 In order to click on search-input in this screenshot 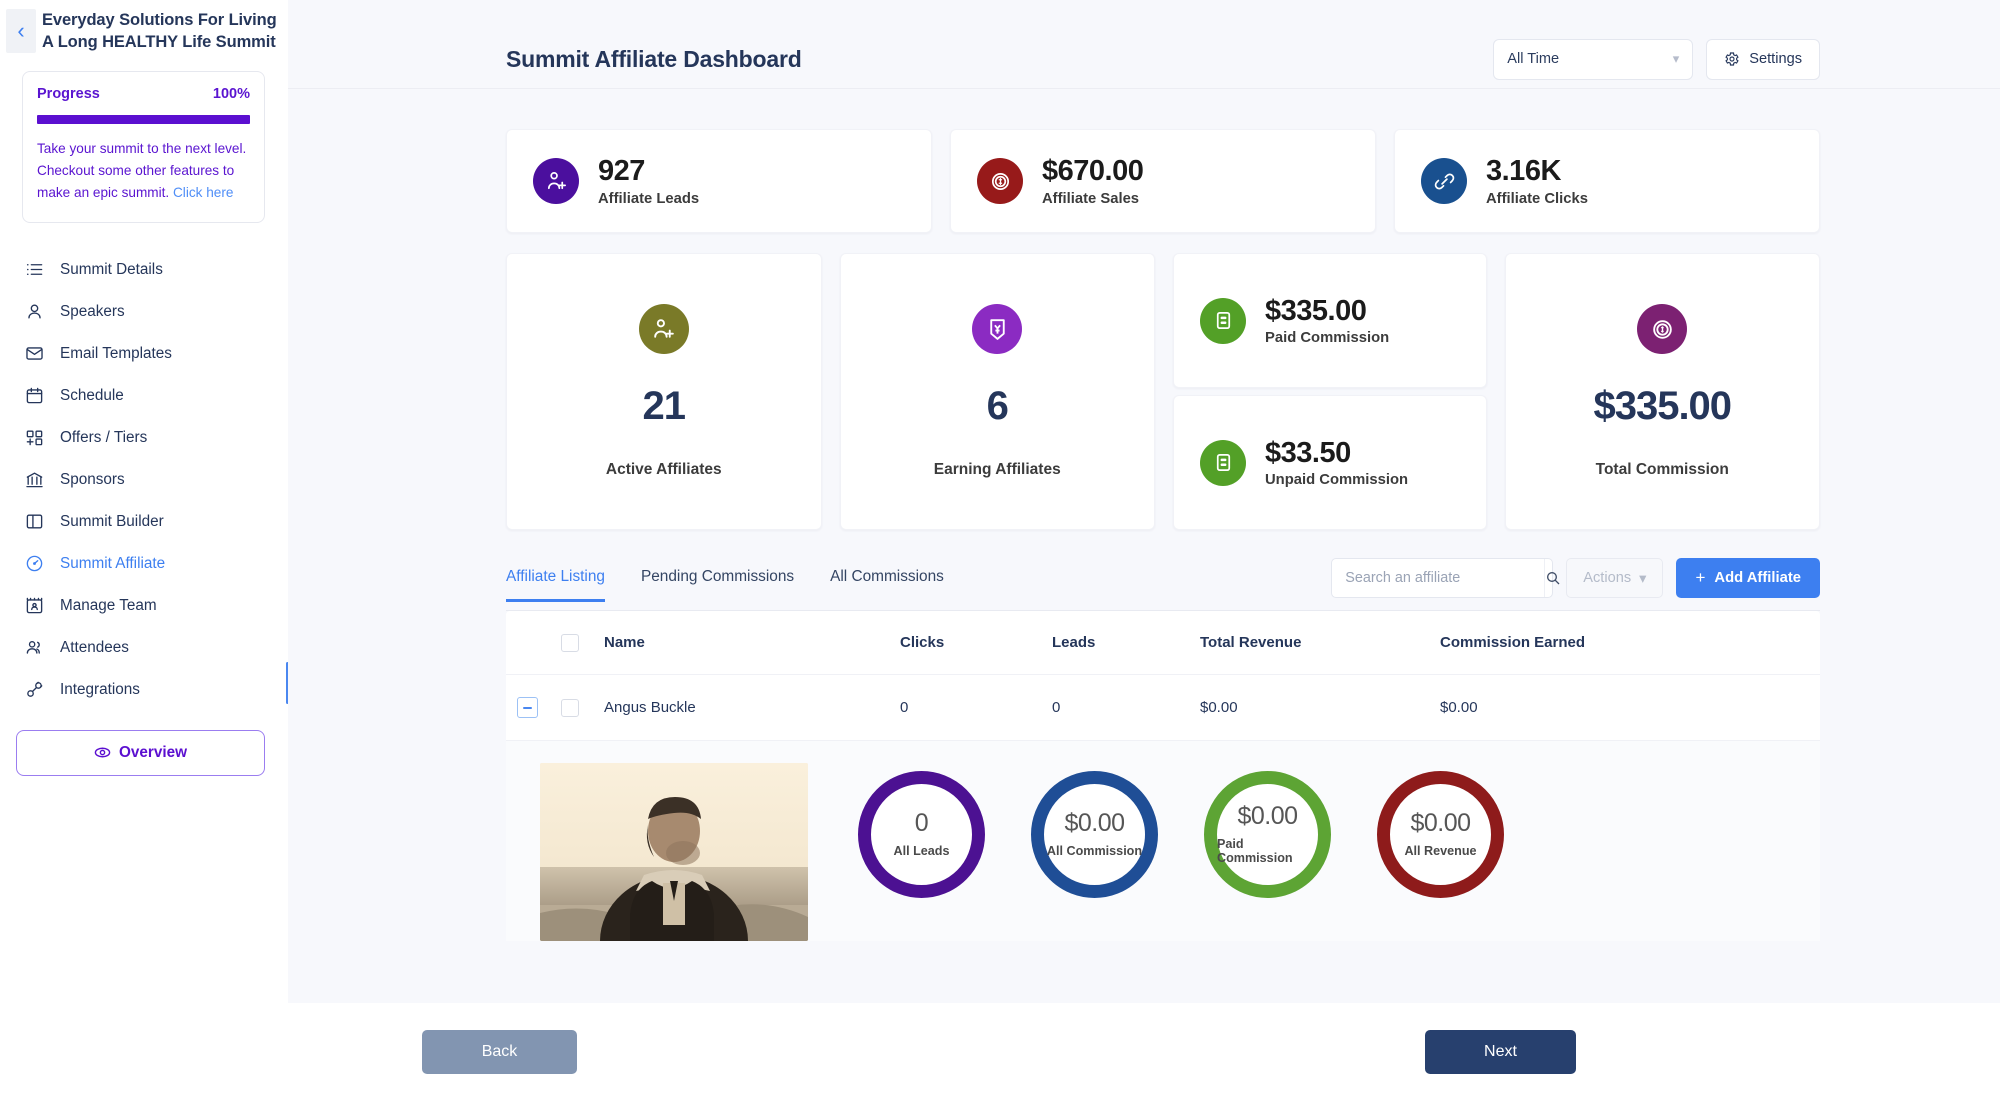, I will do `click(1438, 578)`.